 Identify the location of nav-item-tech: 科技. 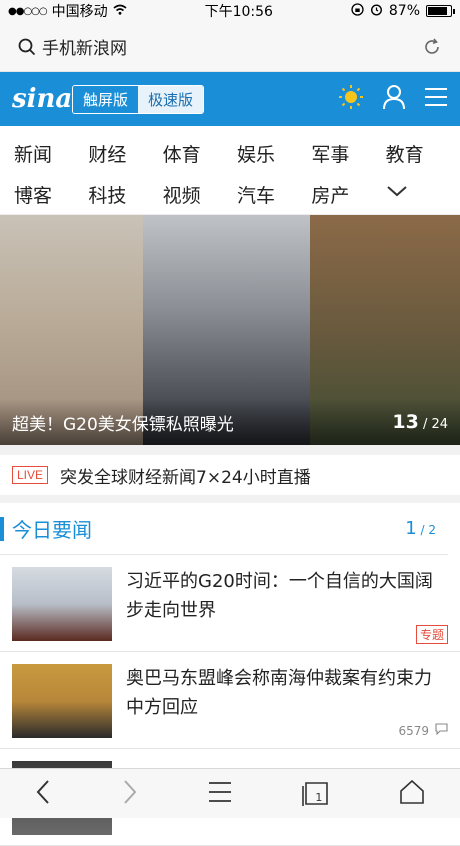
(125, 194).